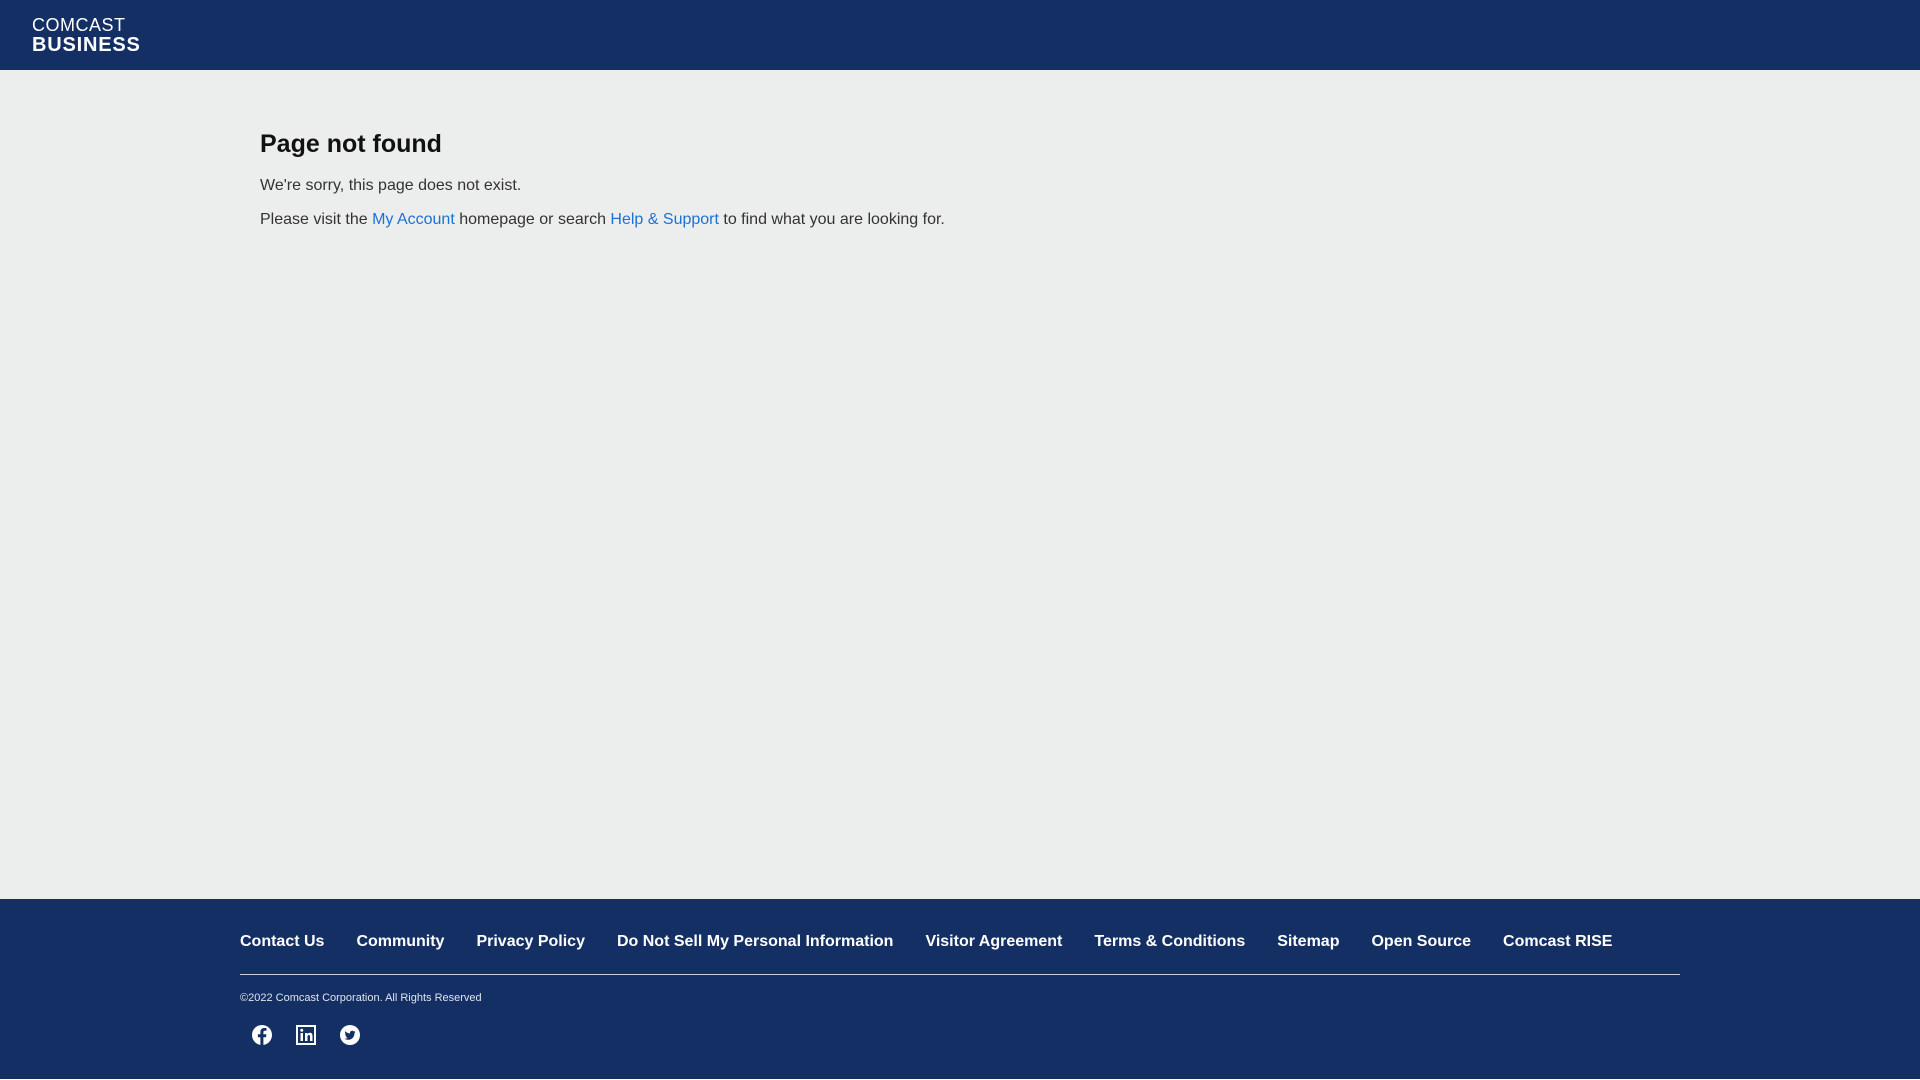 This screenshot has height=1080, width=1920. Describe the element at coordinates (1308, 942) in the screenshot. I see `footer-link-sitemap: Sitemap` at that location.